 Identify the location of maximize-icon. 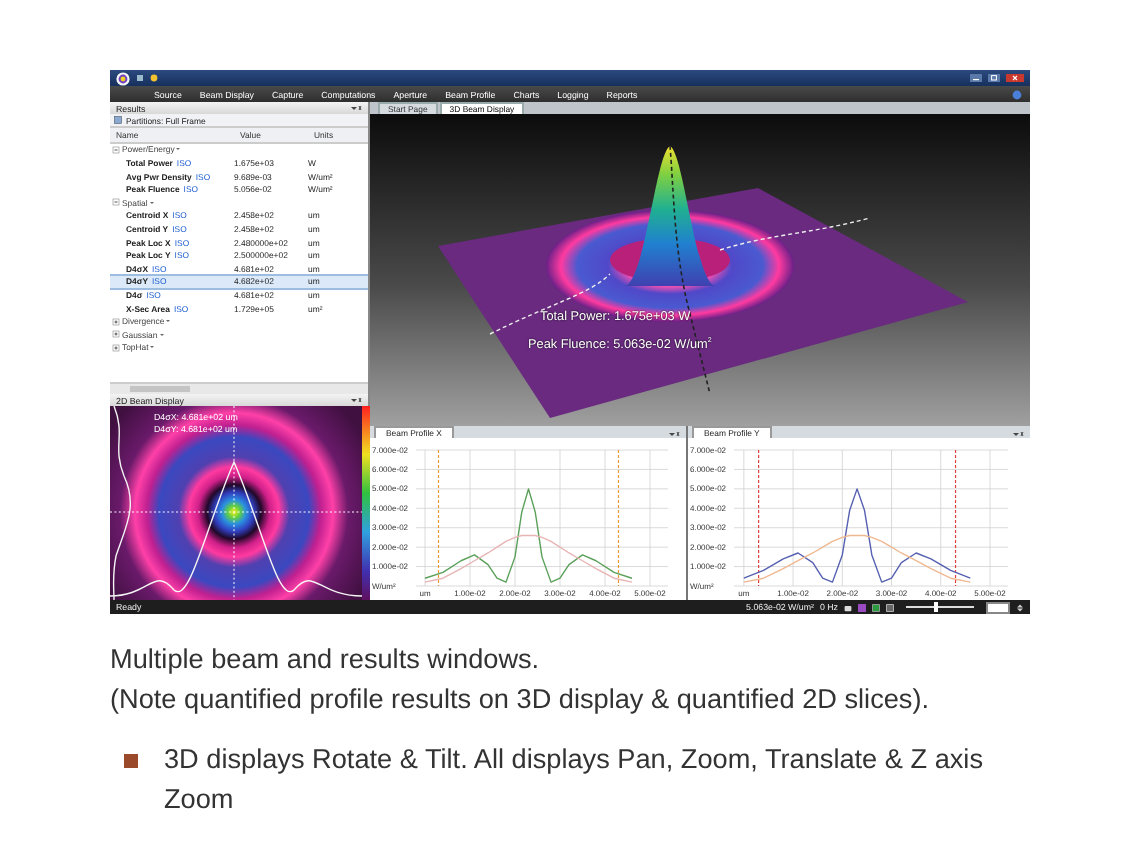
(994, 78).